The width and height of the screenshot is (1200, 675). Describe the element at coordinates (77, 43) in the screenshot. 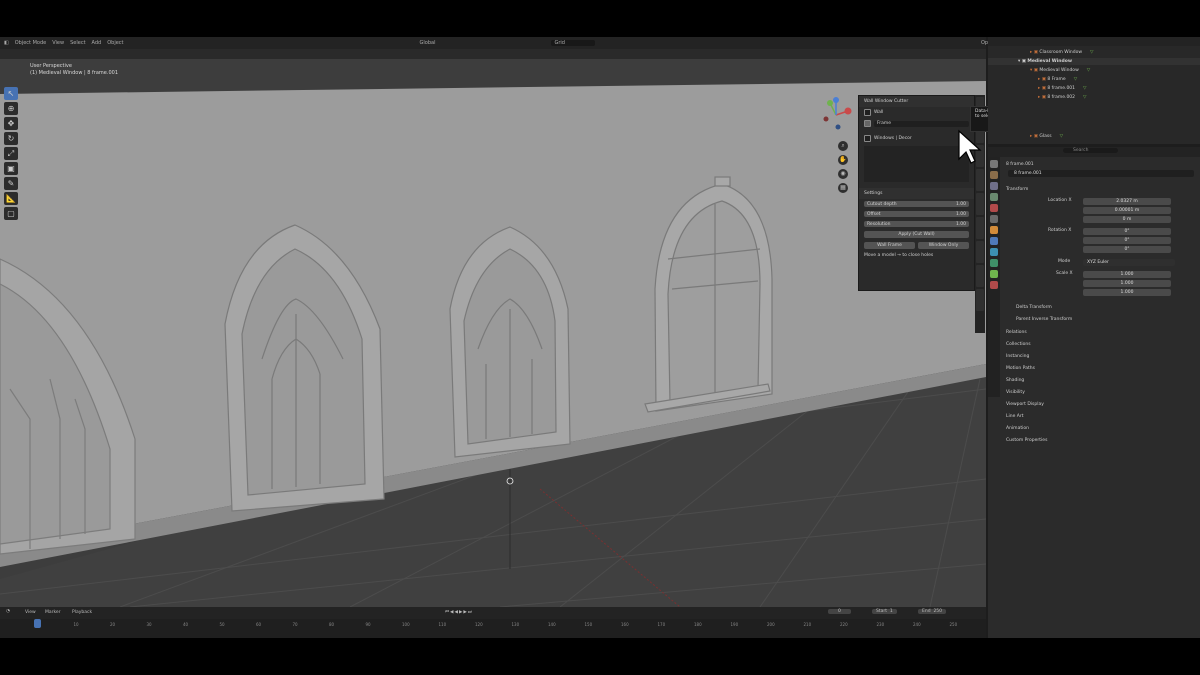

I see `menu-select: Select` at that location.